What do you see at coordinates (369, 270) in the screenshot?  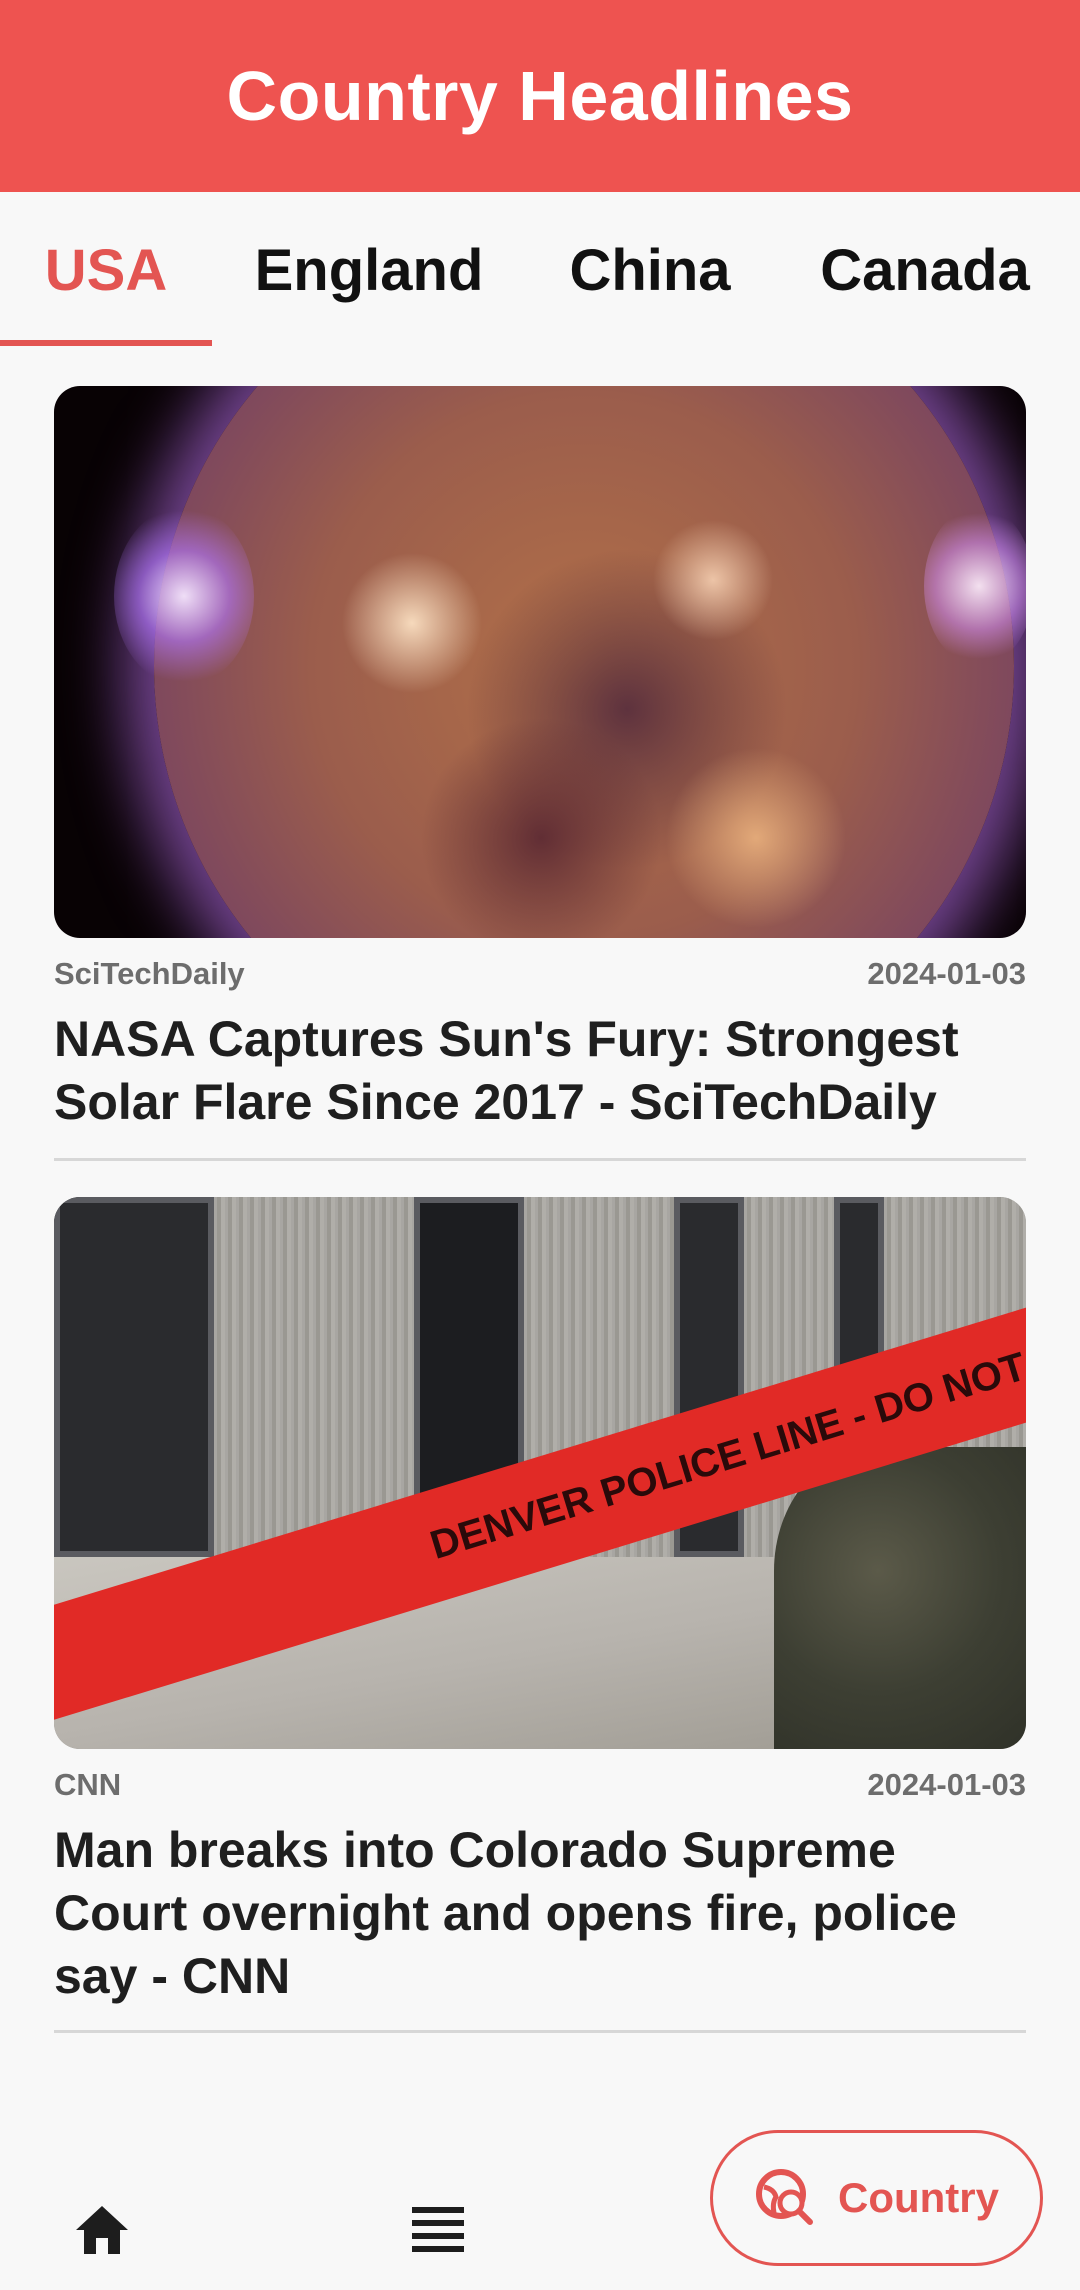 I see `tab-england: England` at bounding box center [369, 270].